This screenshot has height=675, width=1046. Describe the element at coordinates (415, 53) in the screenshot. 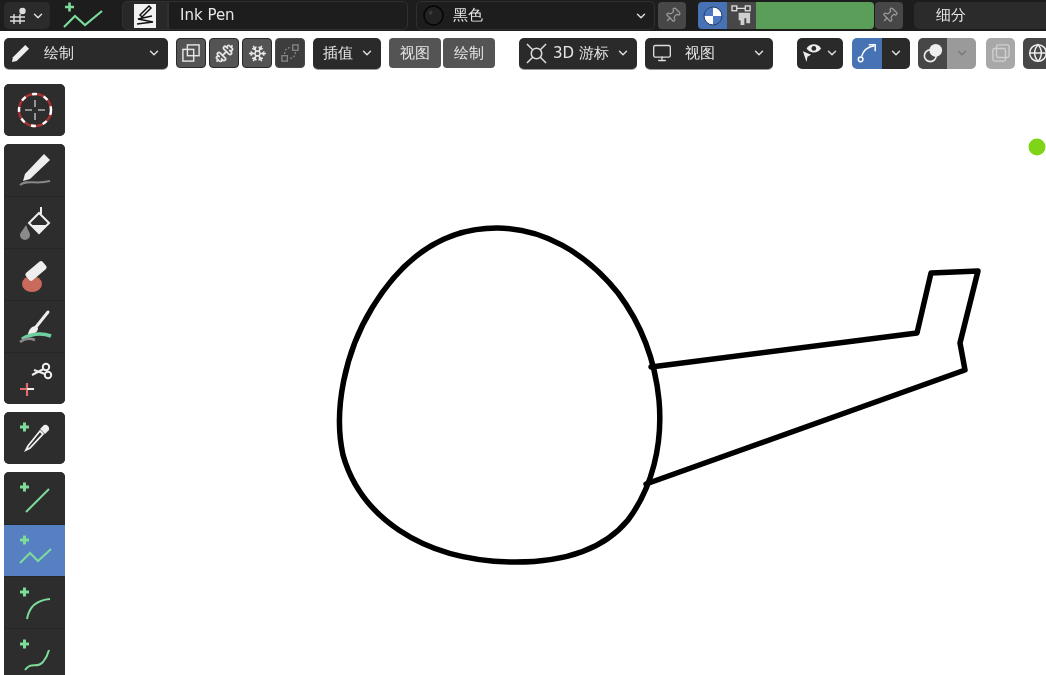

I see `menu-button: 视图` at that location.